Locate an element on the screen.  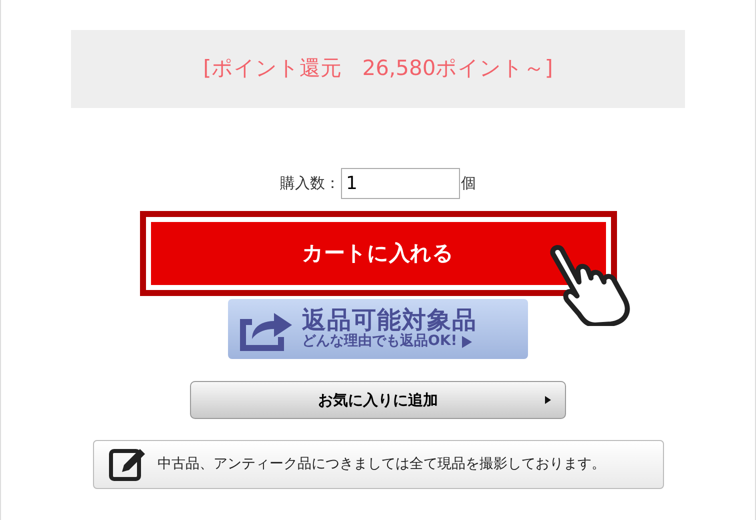
play-arrow-icon is located at coordinates (467, 341).